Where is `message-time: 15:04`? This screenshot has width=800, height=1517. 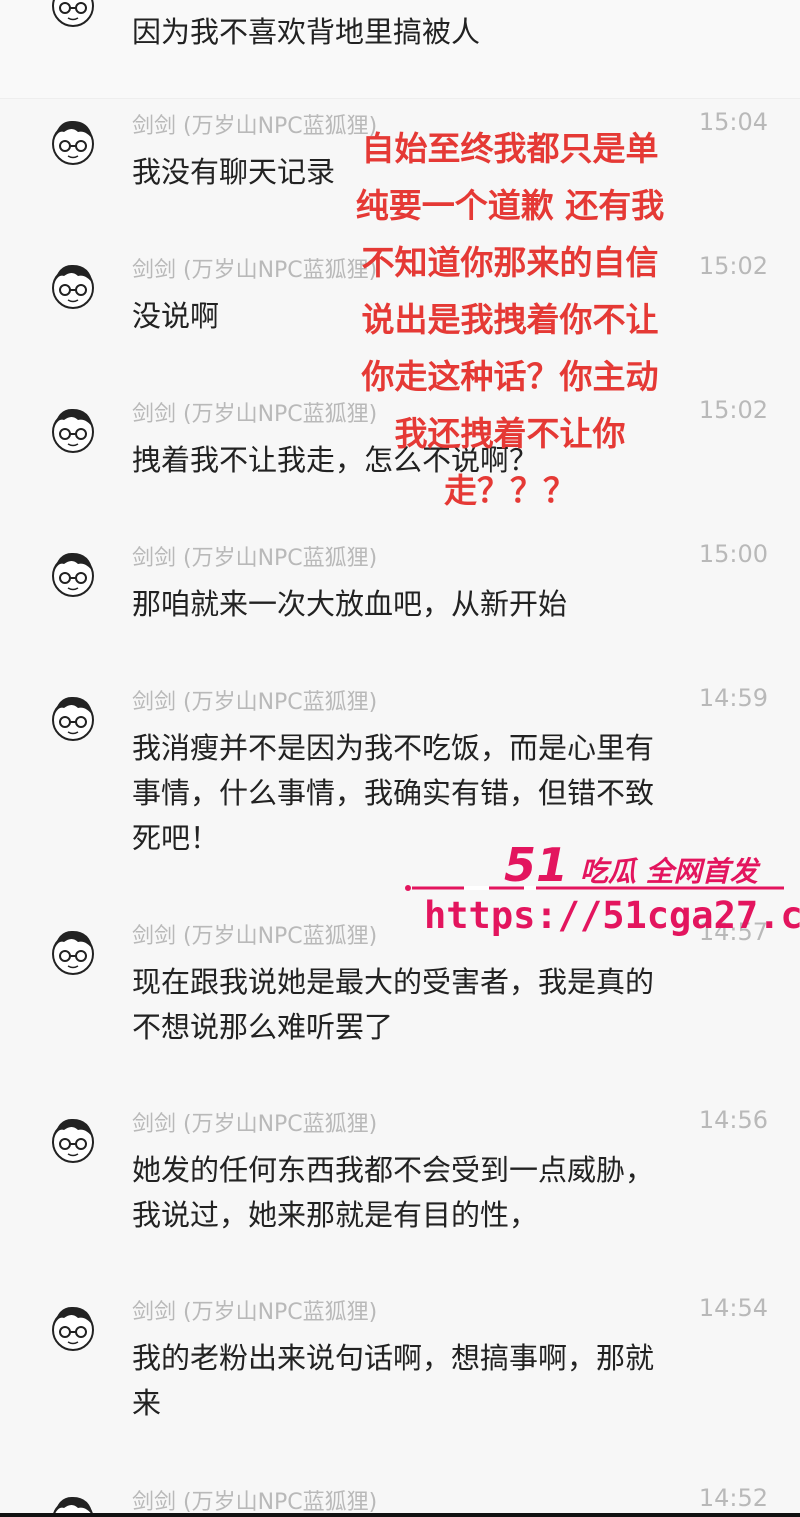 message-time: 15:04 is located at coordinates (733, 122).